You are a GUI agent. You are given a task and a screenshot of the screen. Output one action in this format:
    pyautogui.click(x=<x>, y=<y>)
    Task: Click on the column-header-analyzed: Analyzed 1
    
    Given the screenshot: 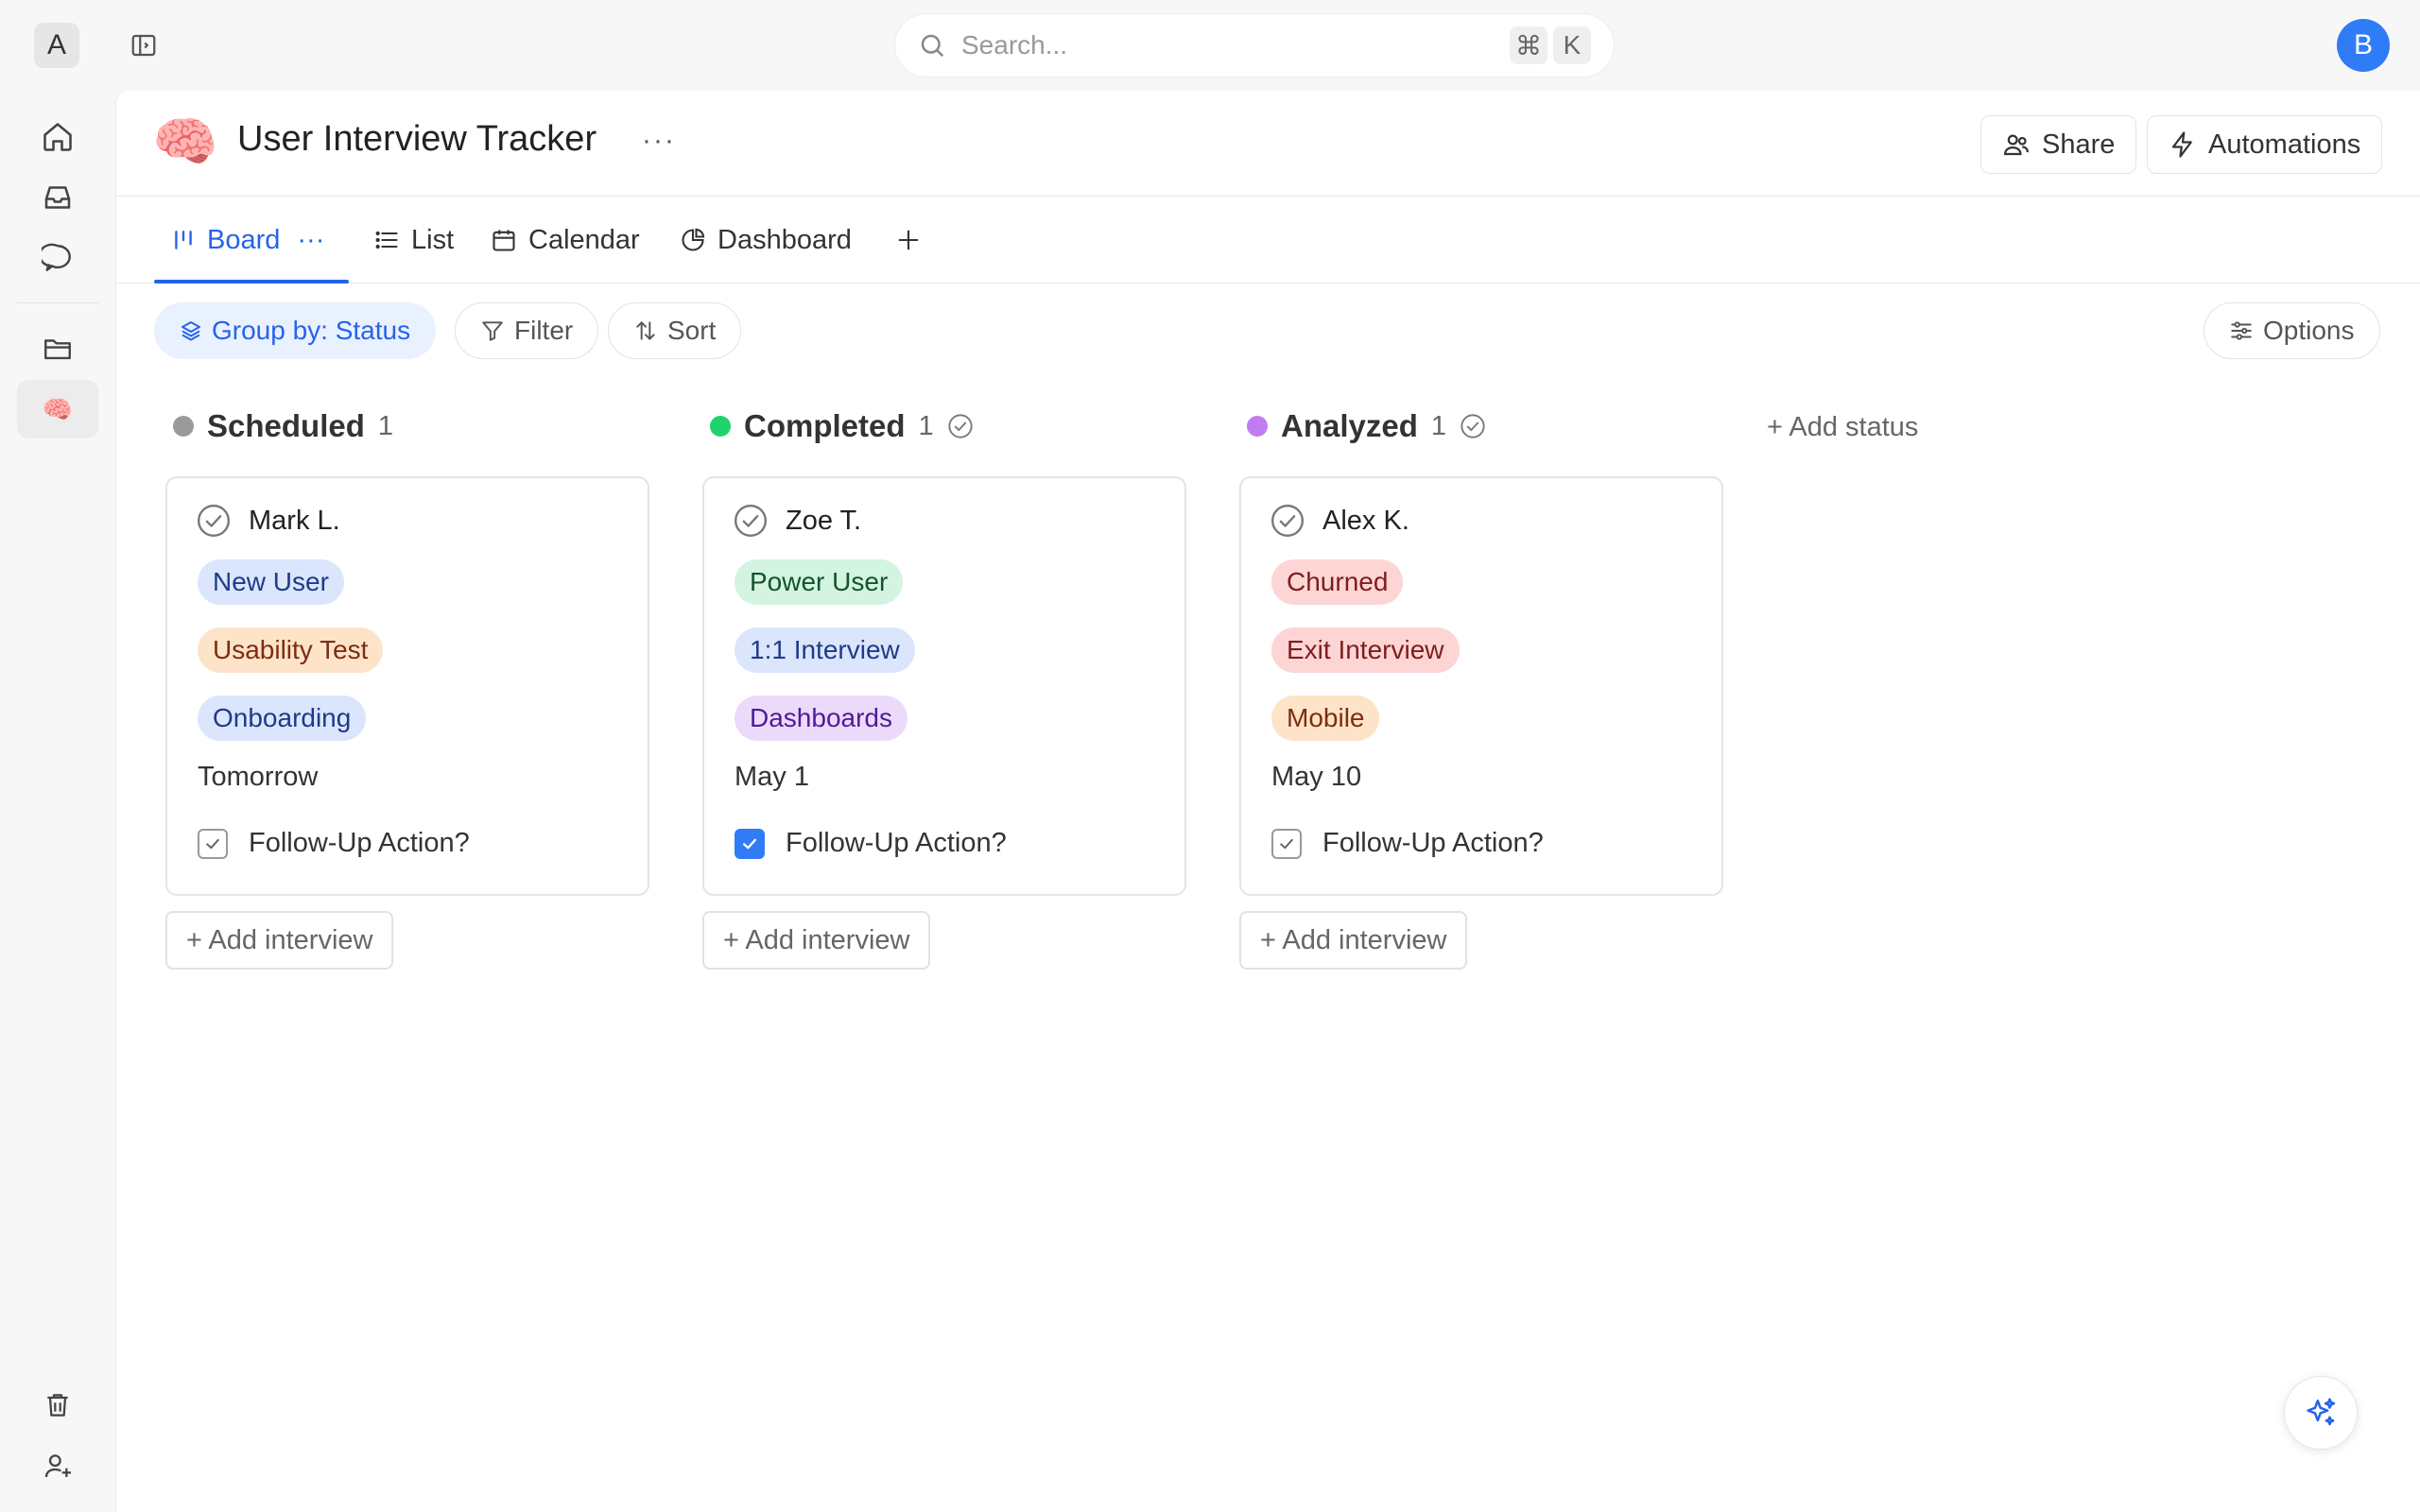 What is the action you would take?
    pyautogui.click(x=1366, y=426)
    